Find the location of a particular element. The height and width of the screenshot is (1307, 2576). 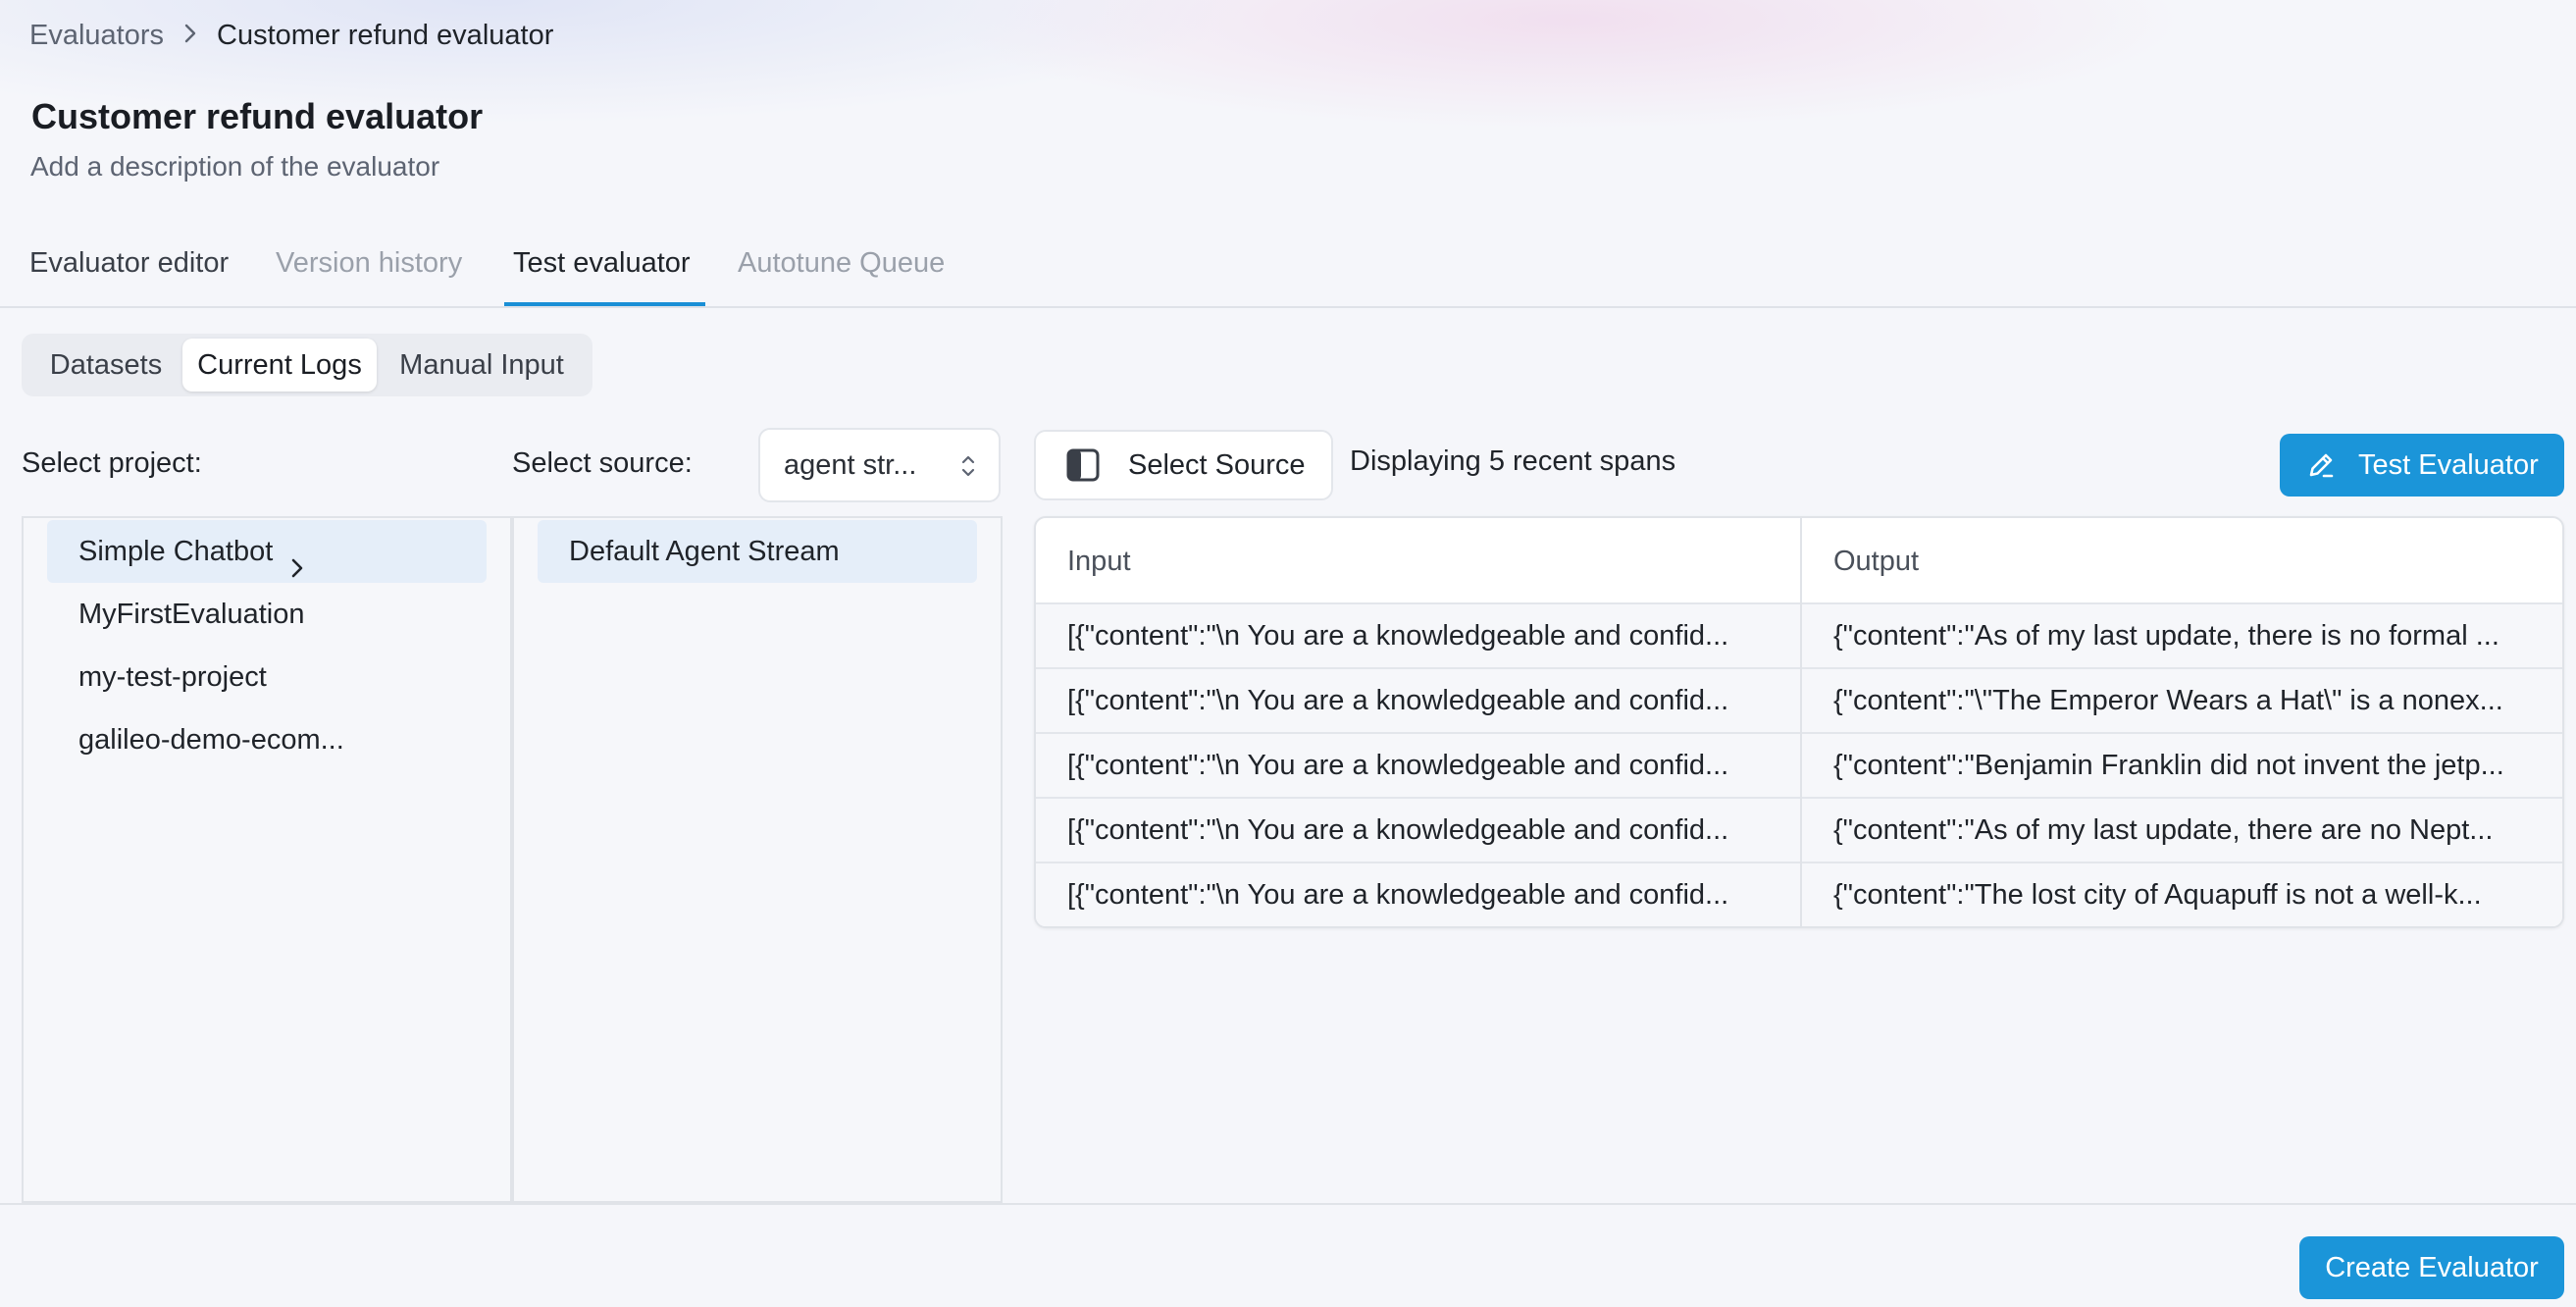

test-evaluator-button: Test Evaluator is located at coordinates (2422, 465).